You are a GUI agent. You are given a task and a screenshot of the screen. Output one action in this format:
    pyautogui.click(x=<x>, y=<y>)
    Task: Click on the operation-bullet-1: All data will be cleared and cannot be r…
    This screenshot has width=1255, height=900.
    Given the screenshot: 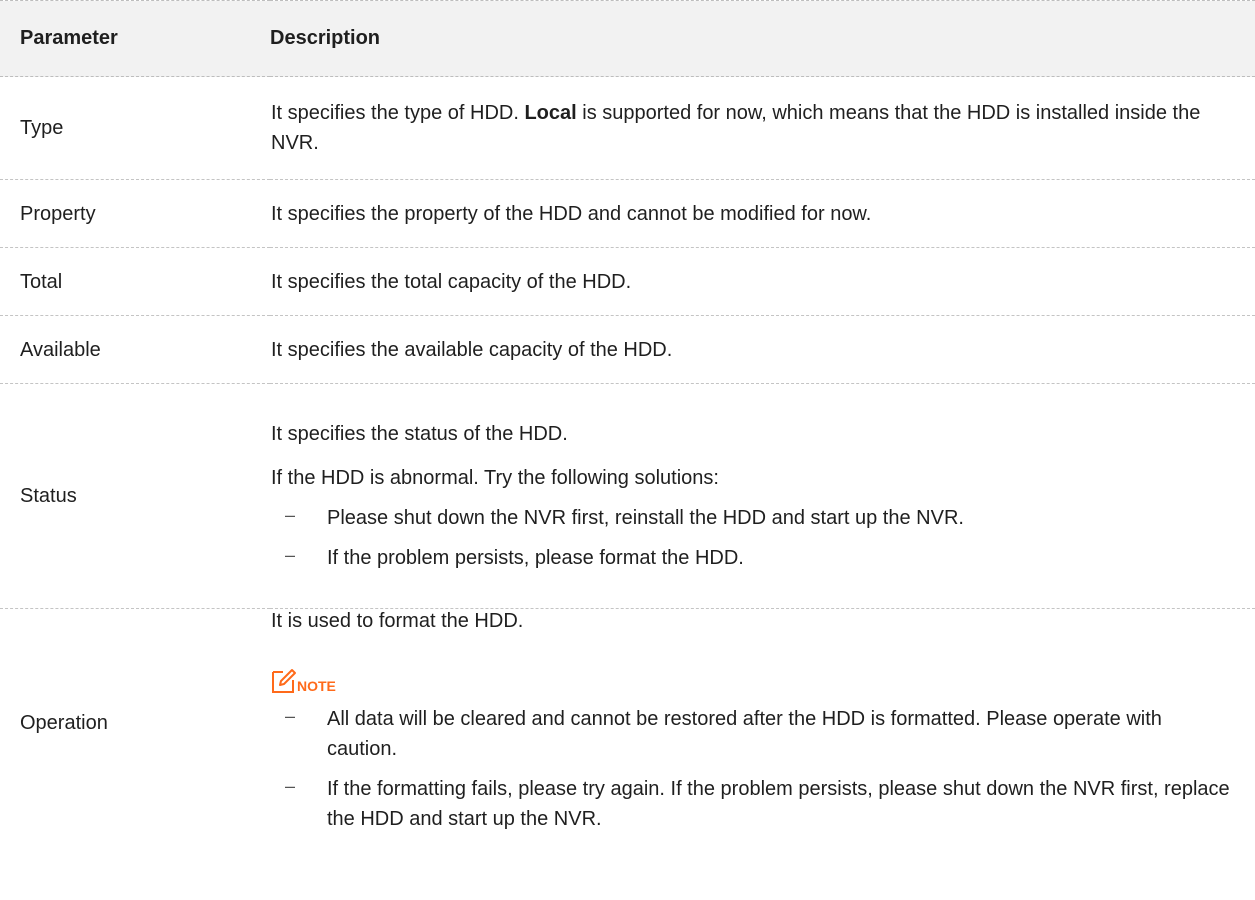 What is the action you would take?
    pyautogui.click(x=744, y=733)
    